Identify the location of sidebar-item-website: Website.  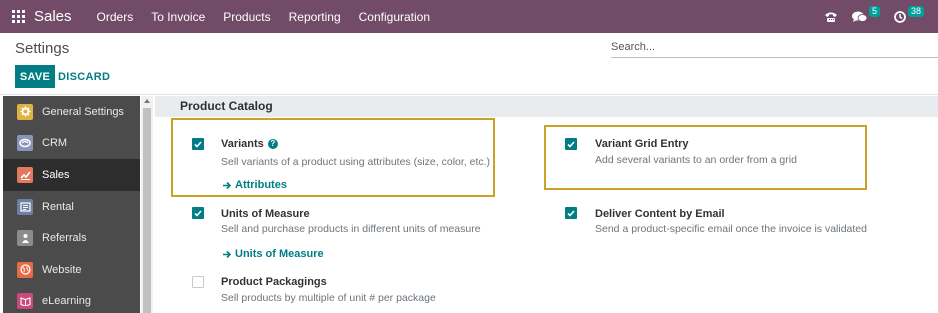
(71, 270).